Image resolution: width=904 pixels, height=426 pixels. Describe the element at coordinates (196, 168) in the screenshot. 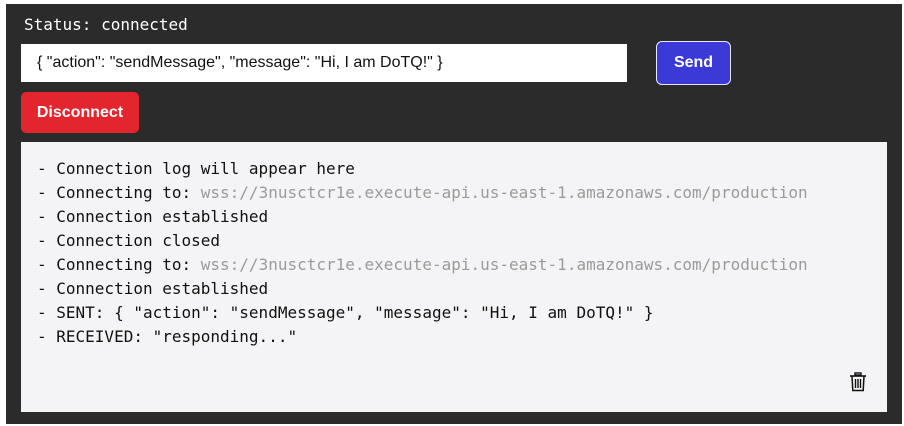

I see `log-text: - Connection log will appear here` at that location.